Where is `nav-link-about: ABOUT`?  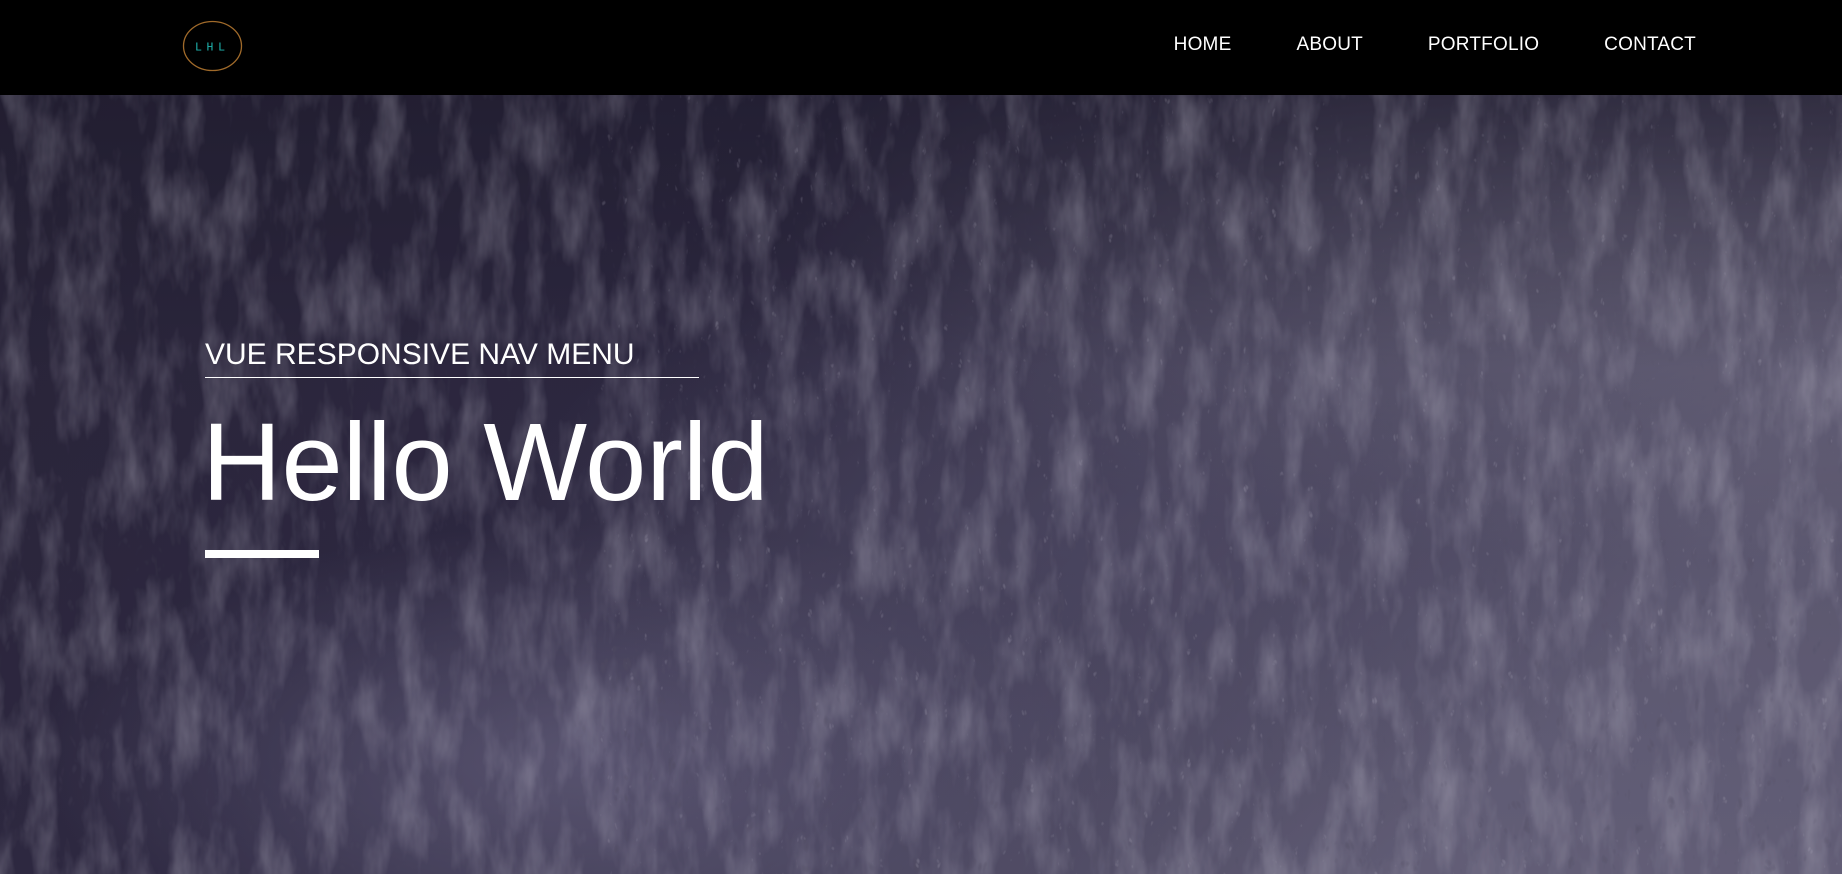
nav-link-about: ABOUT is located at coordinates (1329, 44).